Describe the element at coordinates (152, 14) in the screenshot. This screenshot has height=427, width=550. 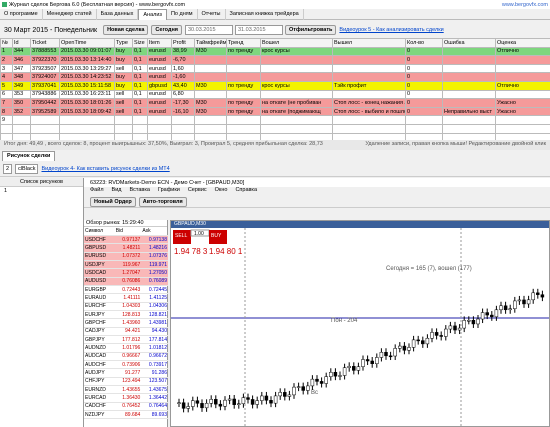
I see `tab-analysis: Анализ` at that location.